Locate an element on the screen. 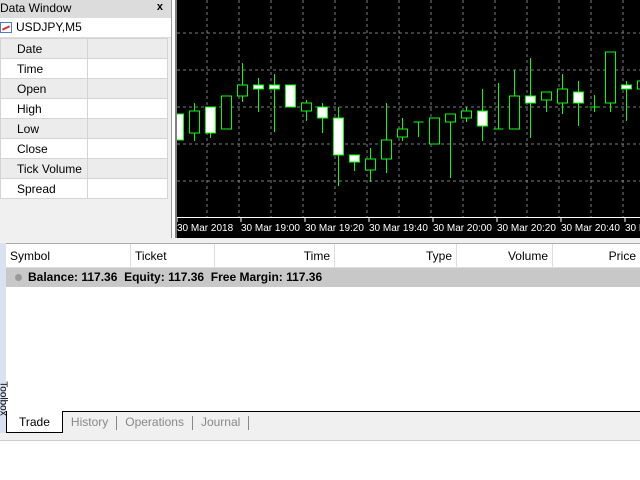  close-icon: x is located at coordinates (160, 7).